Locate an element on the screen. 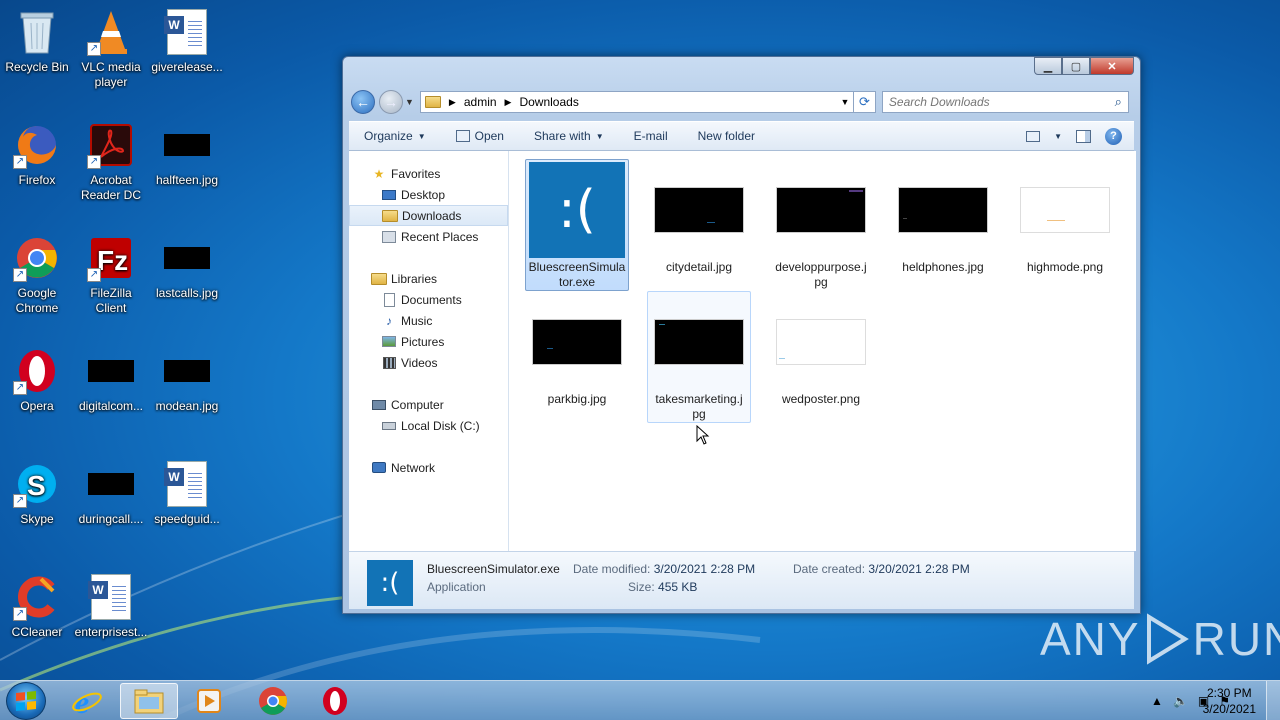 Image resolution: width=1280 pixels, height=720 pixels. desktop-icon-vlc: ↗ VLC media player is located at coordinates (111, 49).